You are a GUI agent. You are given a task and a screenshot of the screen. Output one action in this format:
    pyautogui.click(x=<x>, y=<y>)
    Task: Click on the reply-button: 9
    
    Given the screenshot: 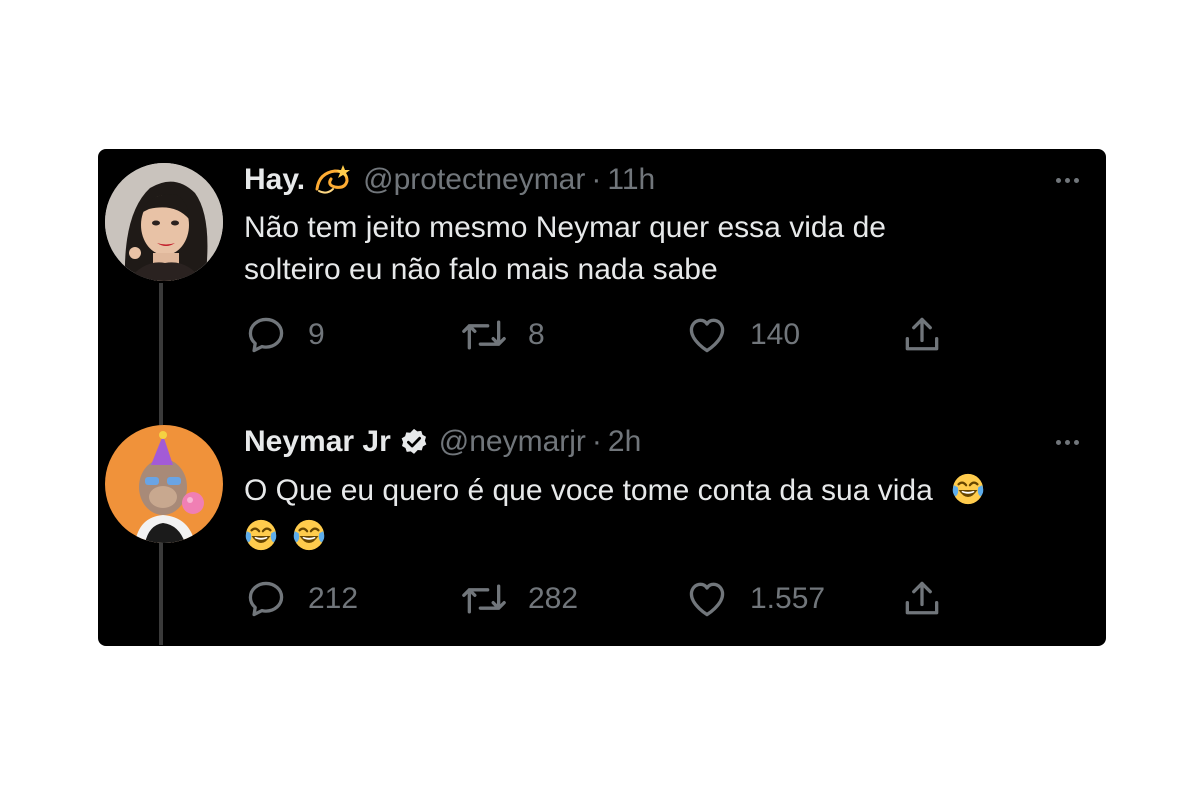 What is the action you would take?
    pyautogui.click(x=284, y=335)
    